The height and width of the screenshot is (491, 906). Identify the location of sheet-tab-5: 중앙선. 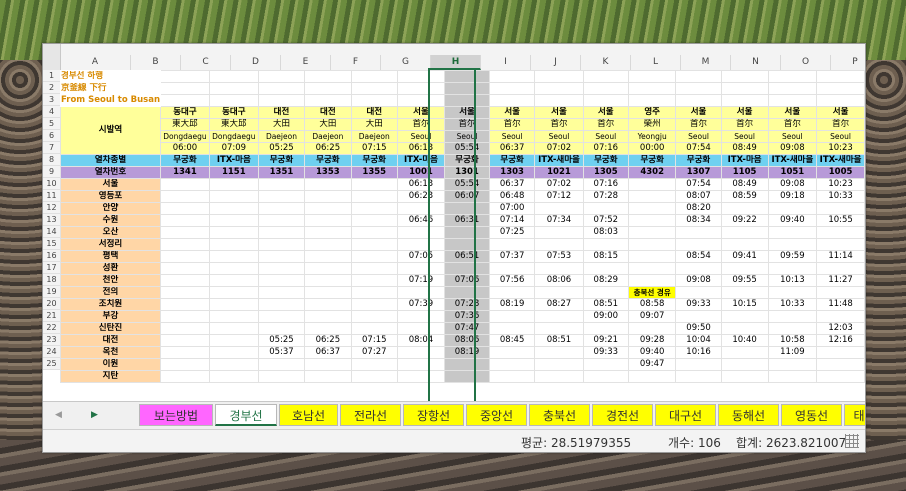
(496, 415).